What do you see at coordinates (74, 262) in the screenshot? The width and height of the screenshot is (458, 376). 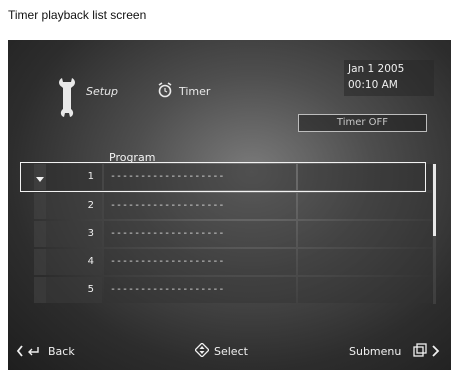 I see `row-number: 4` at bounding box center [74, 262].